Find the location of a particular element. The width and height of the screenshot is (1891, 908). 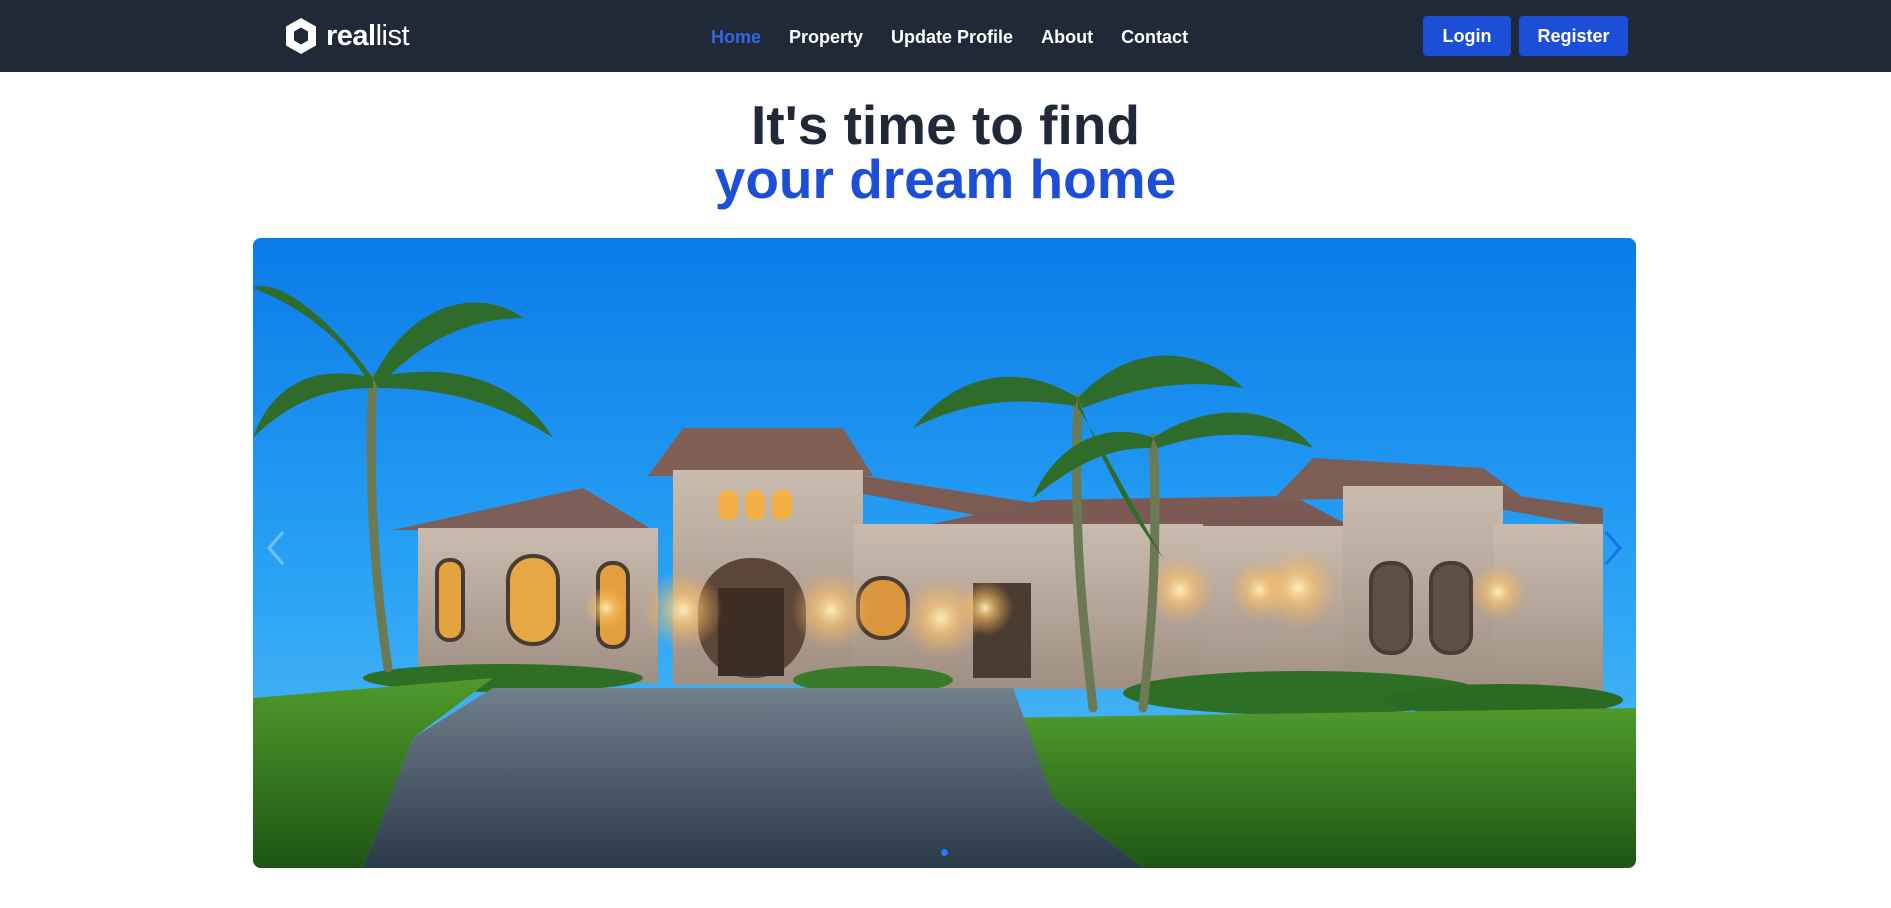

brand-name: reallist is located at coordinates (368, 36).